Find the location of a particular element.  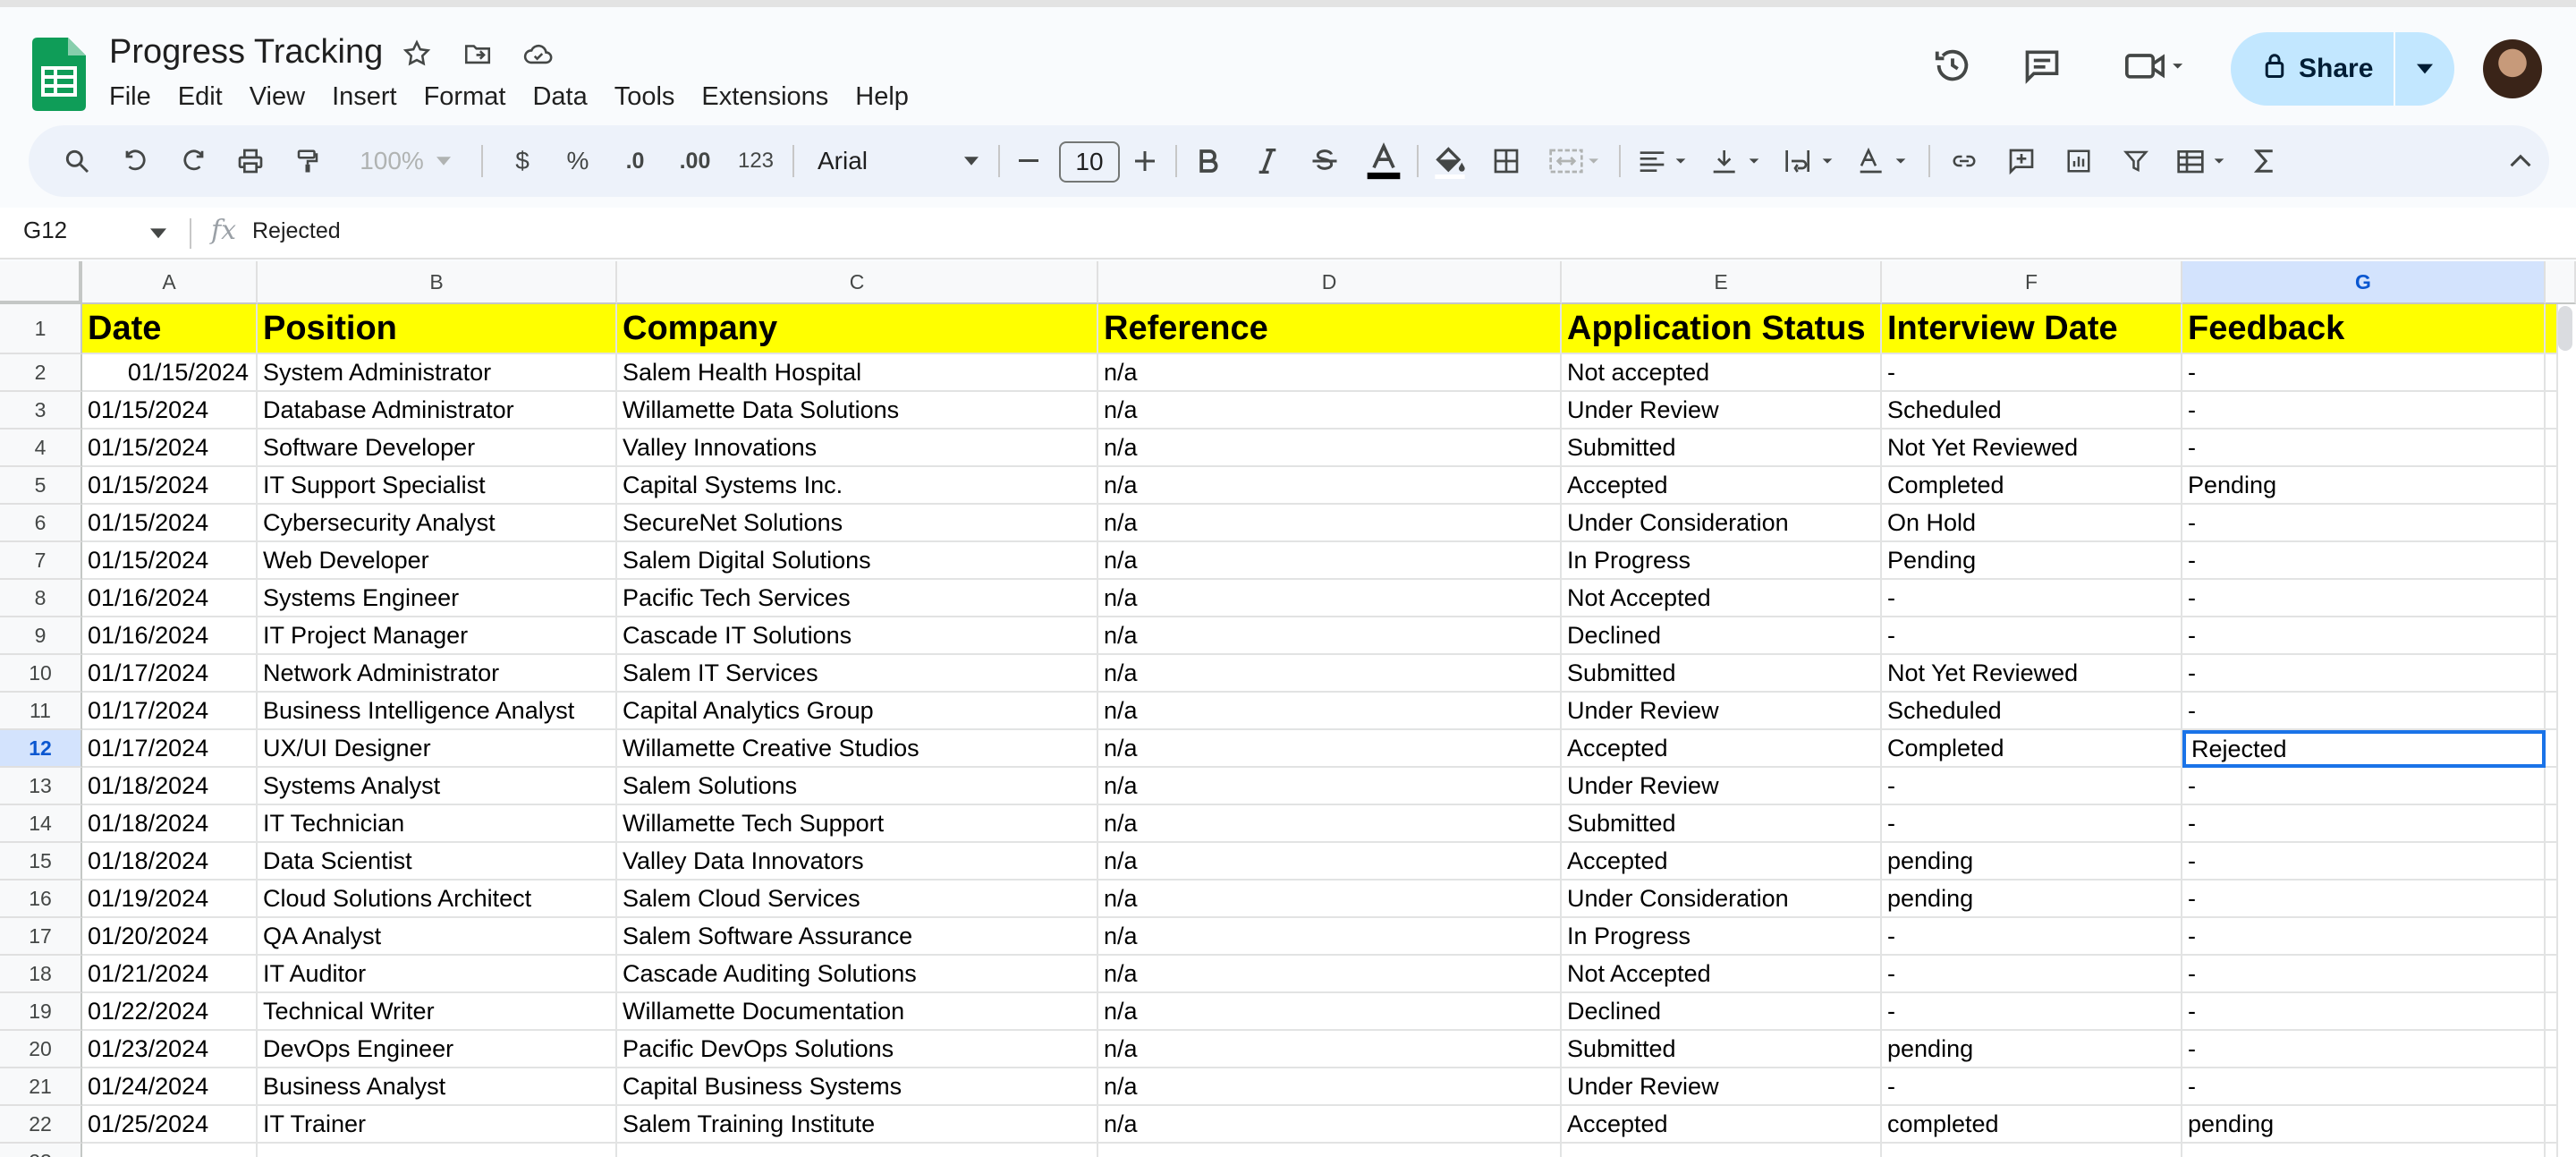

table-cell: Valley Innovations is located at coordinates (857, 448).